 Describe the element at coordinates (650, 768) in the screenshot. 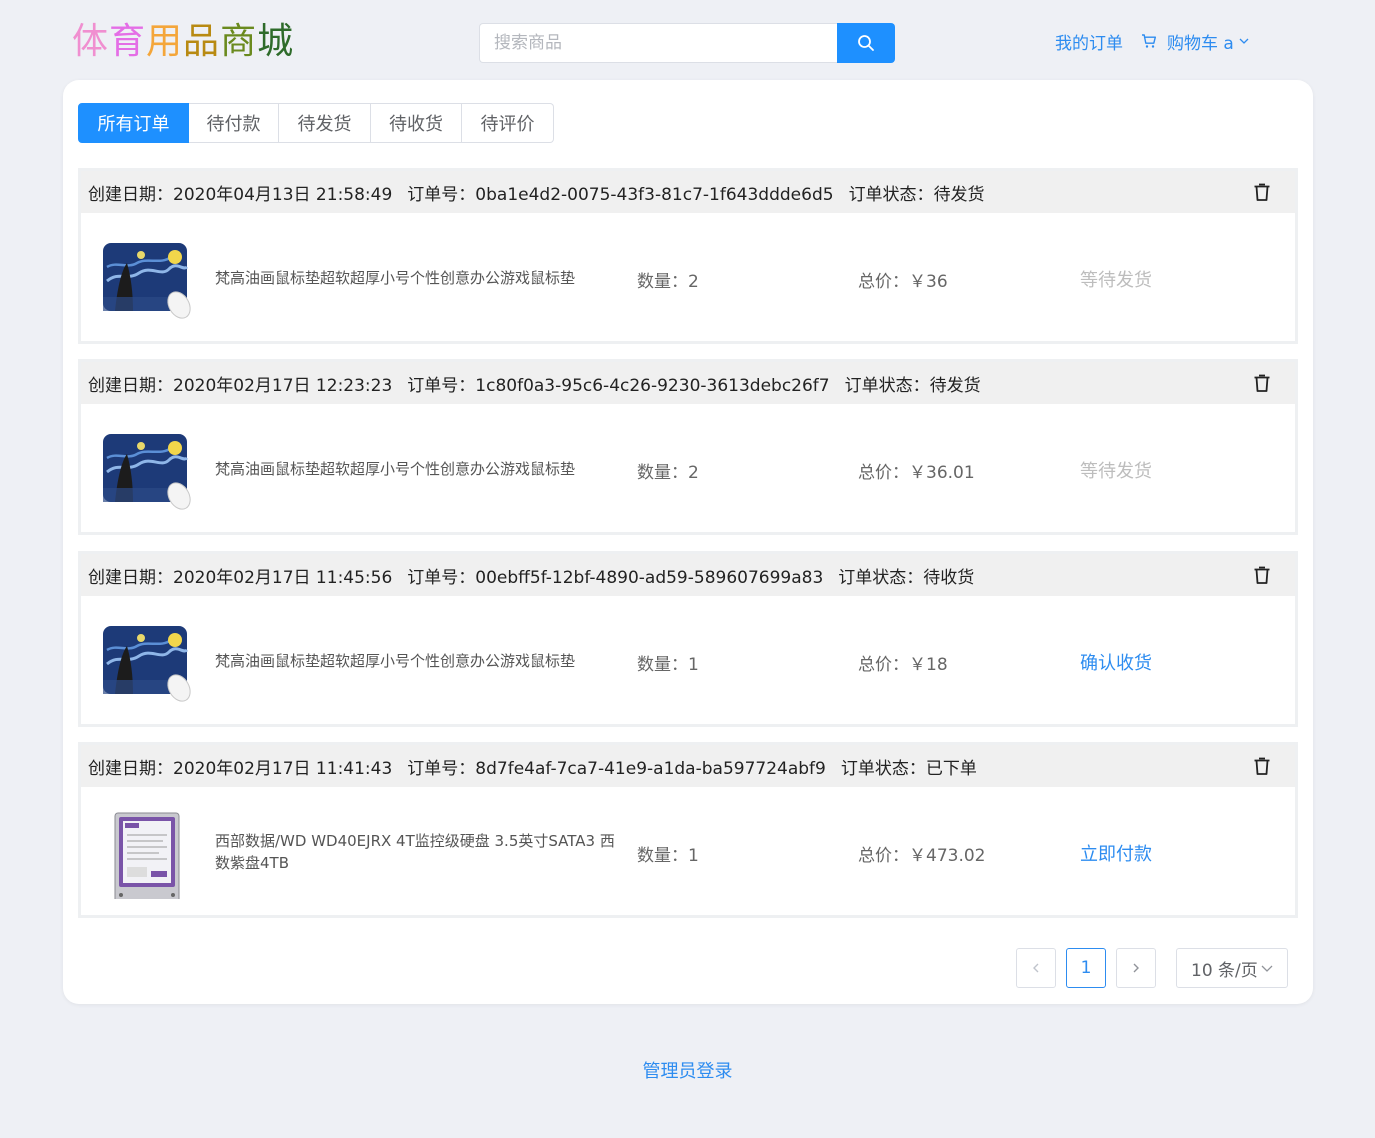

I see `order-id: 8d7fe4af-7ca7-41e9-a1da-ba597724abf9` at that location.